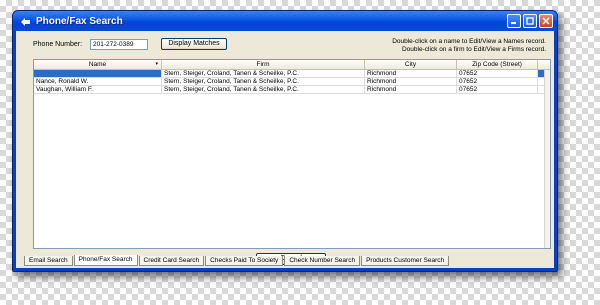 This screenshot has width=600, height=305. What do you see at coordinates (105, 260) in the screenshot?
I see `tab-phone-fax-search: Phone/Fax Search` at bounding box center [105, 260].